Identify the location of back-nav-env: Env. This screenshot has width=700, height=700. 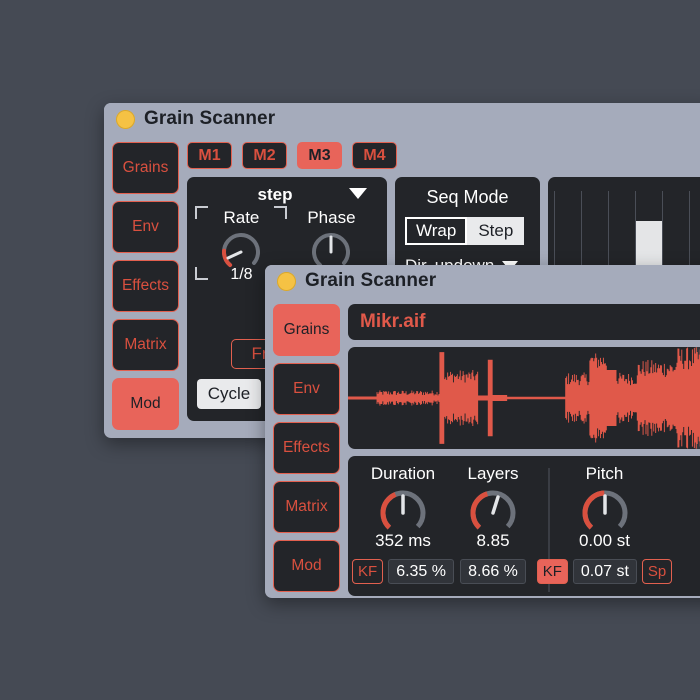
(145, 227).